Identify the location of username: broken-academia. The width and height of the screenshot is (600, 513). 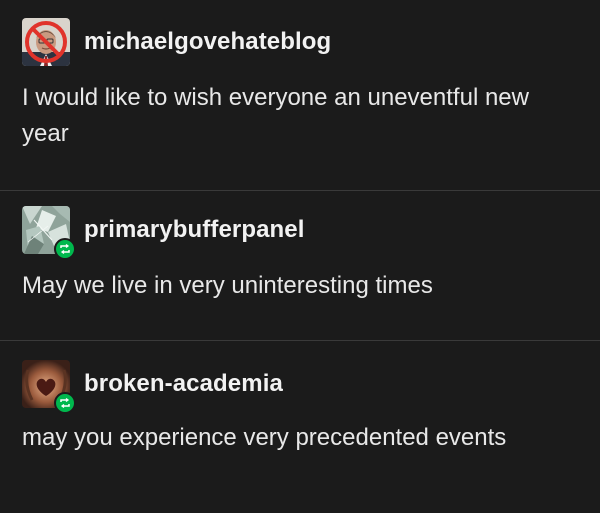
(183, 384).